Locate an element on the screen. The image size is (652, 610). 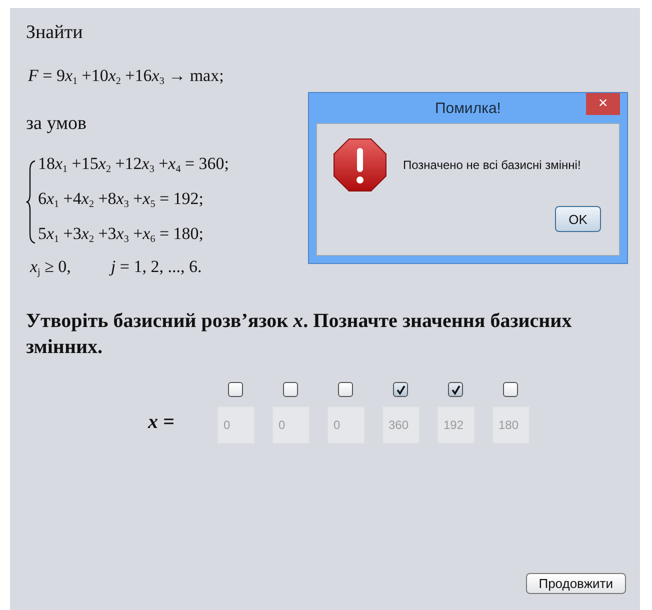
close-button: × is located at coordinates (603, 104).